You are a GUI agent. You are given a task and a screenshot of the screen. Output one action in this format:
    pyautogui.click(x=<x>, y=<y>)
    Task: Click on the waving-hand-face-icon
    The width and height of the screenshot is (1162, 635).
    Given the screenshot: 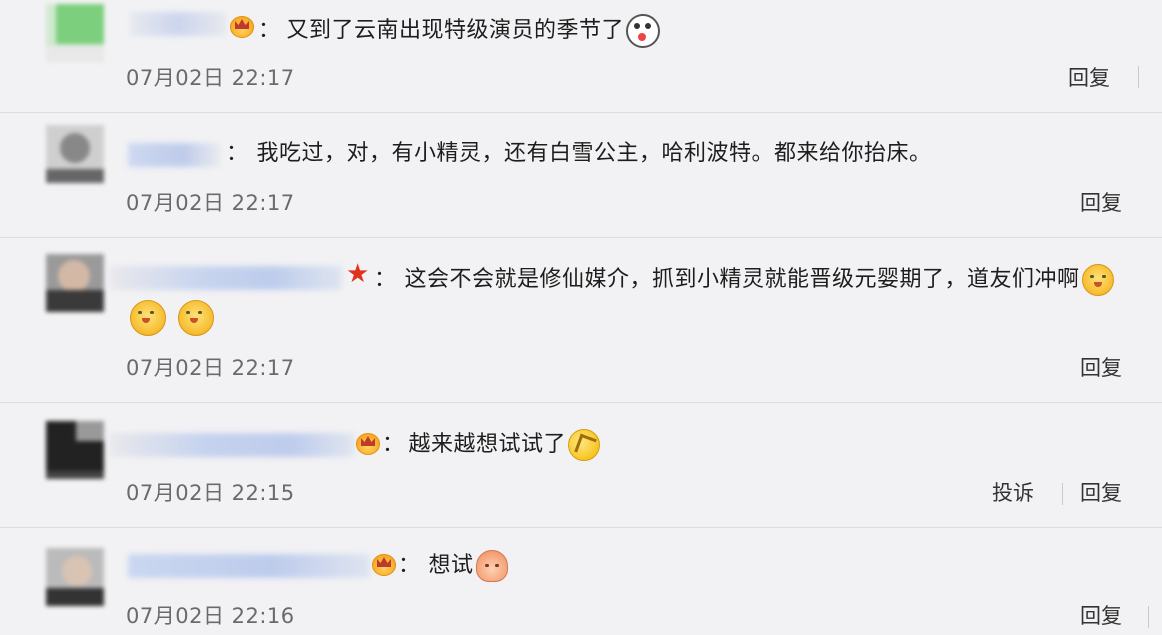 What is the action you would take?
    pyautogui.click(x=584, y=445)
    